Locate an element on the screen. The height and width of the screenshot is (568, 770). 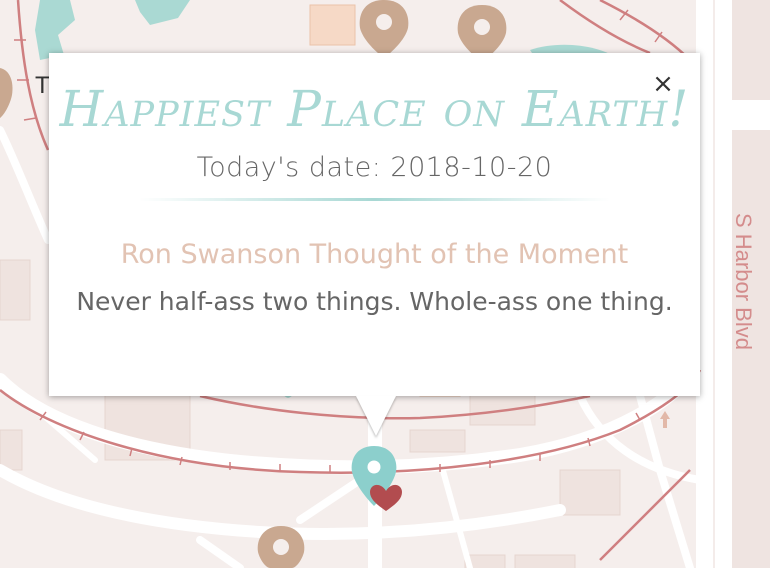
poi-marker is located at coordinates (281, 547).